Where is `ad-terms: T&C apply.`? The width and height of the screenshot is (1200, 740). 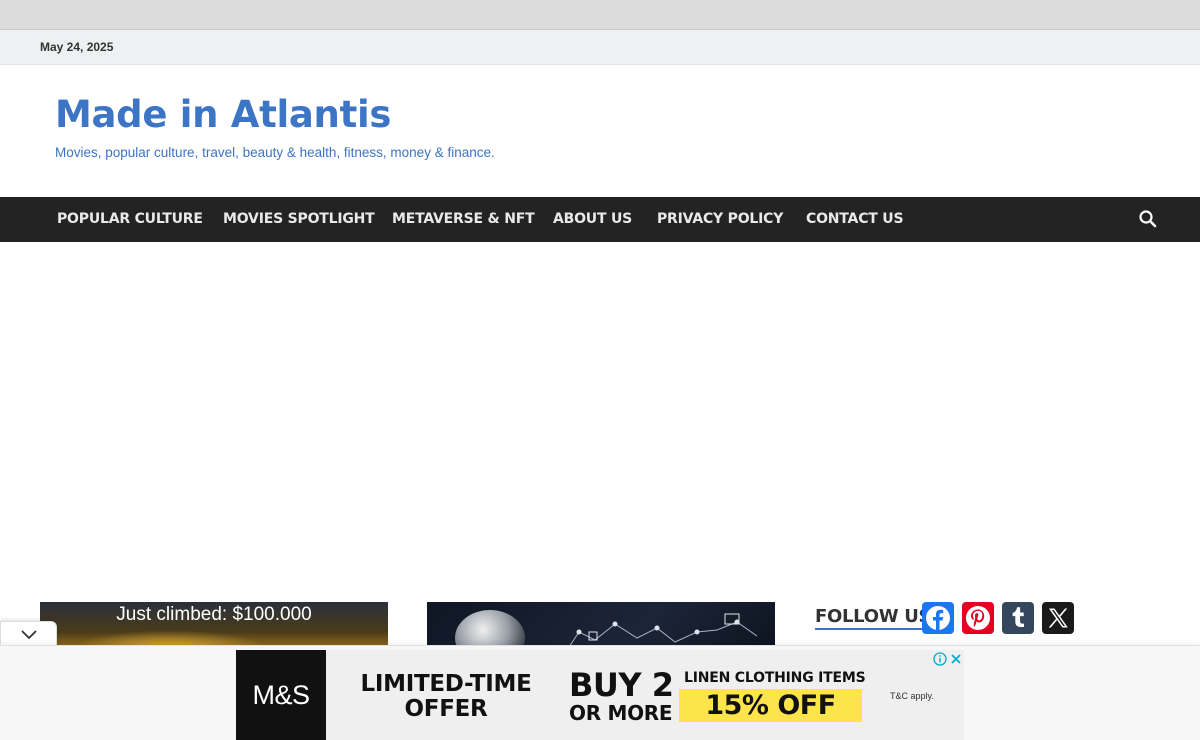 ad-terms: T&C apply. is located at coordinates (912, 696).